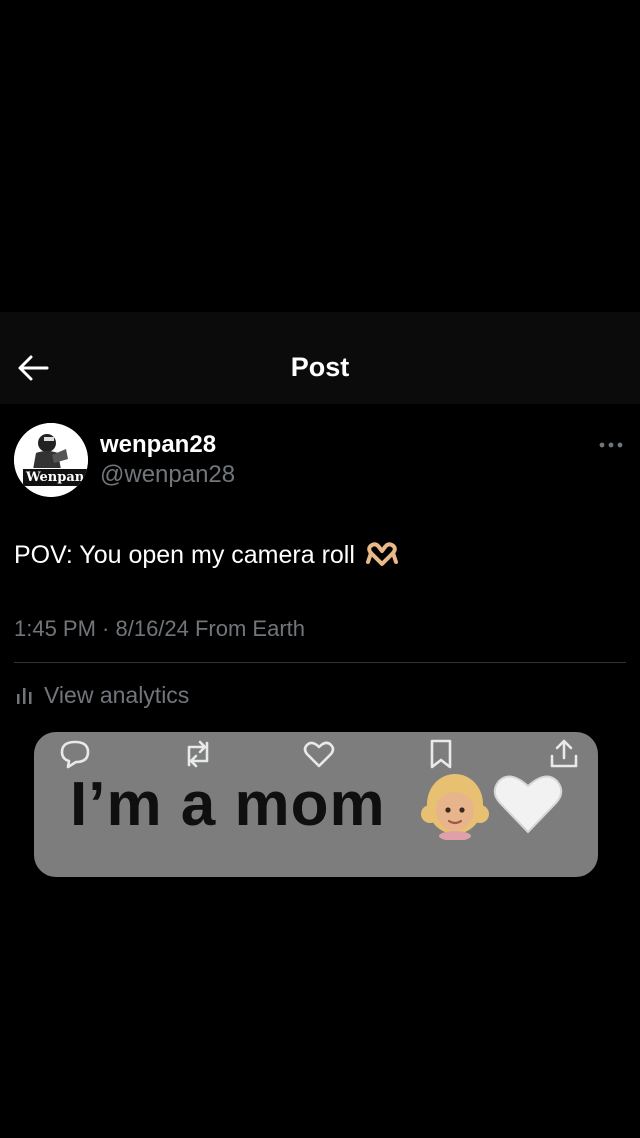  I want to click on view-analytics-link: View analytics, so click(101, 695).